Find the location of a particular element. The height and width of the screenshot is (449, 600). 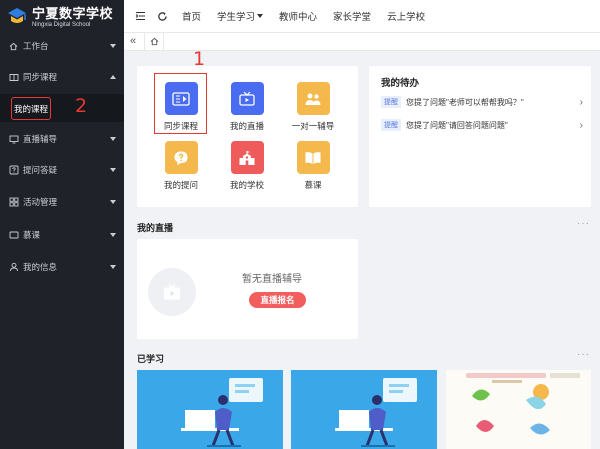

menu-toggle-icon is located at coordinates (140, 16).